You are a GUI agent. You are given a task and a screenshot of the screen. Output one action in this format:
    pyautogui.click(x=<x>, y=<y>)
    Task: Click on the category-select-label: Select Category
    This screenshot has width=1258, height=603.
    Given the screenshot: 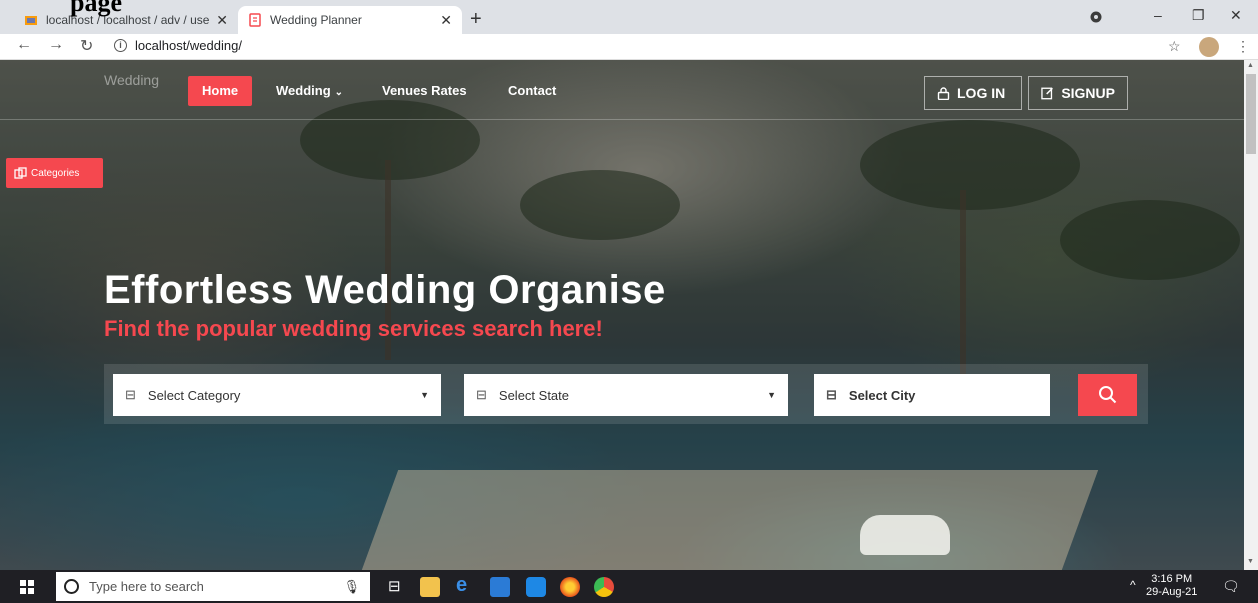 What is the action you would take?
    pyautogui.click(x=194, y=395)
    